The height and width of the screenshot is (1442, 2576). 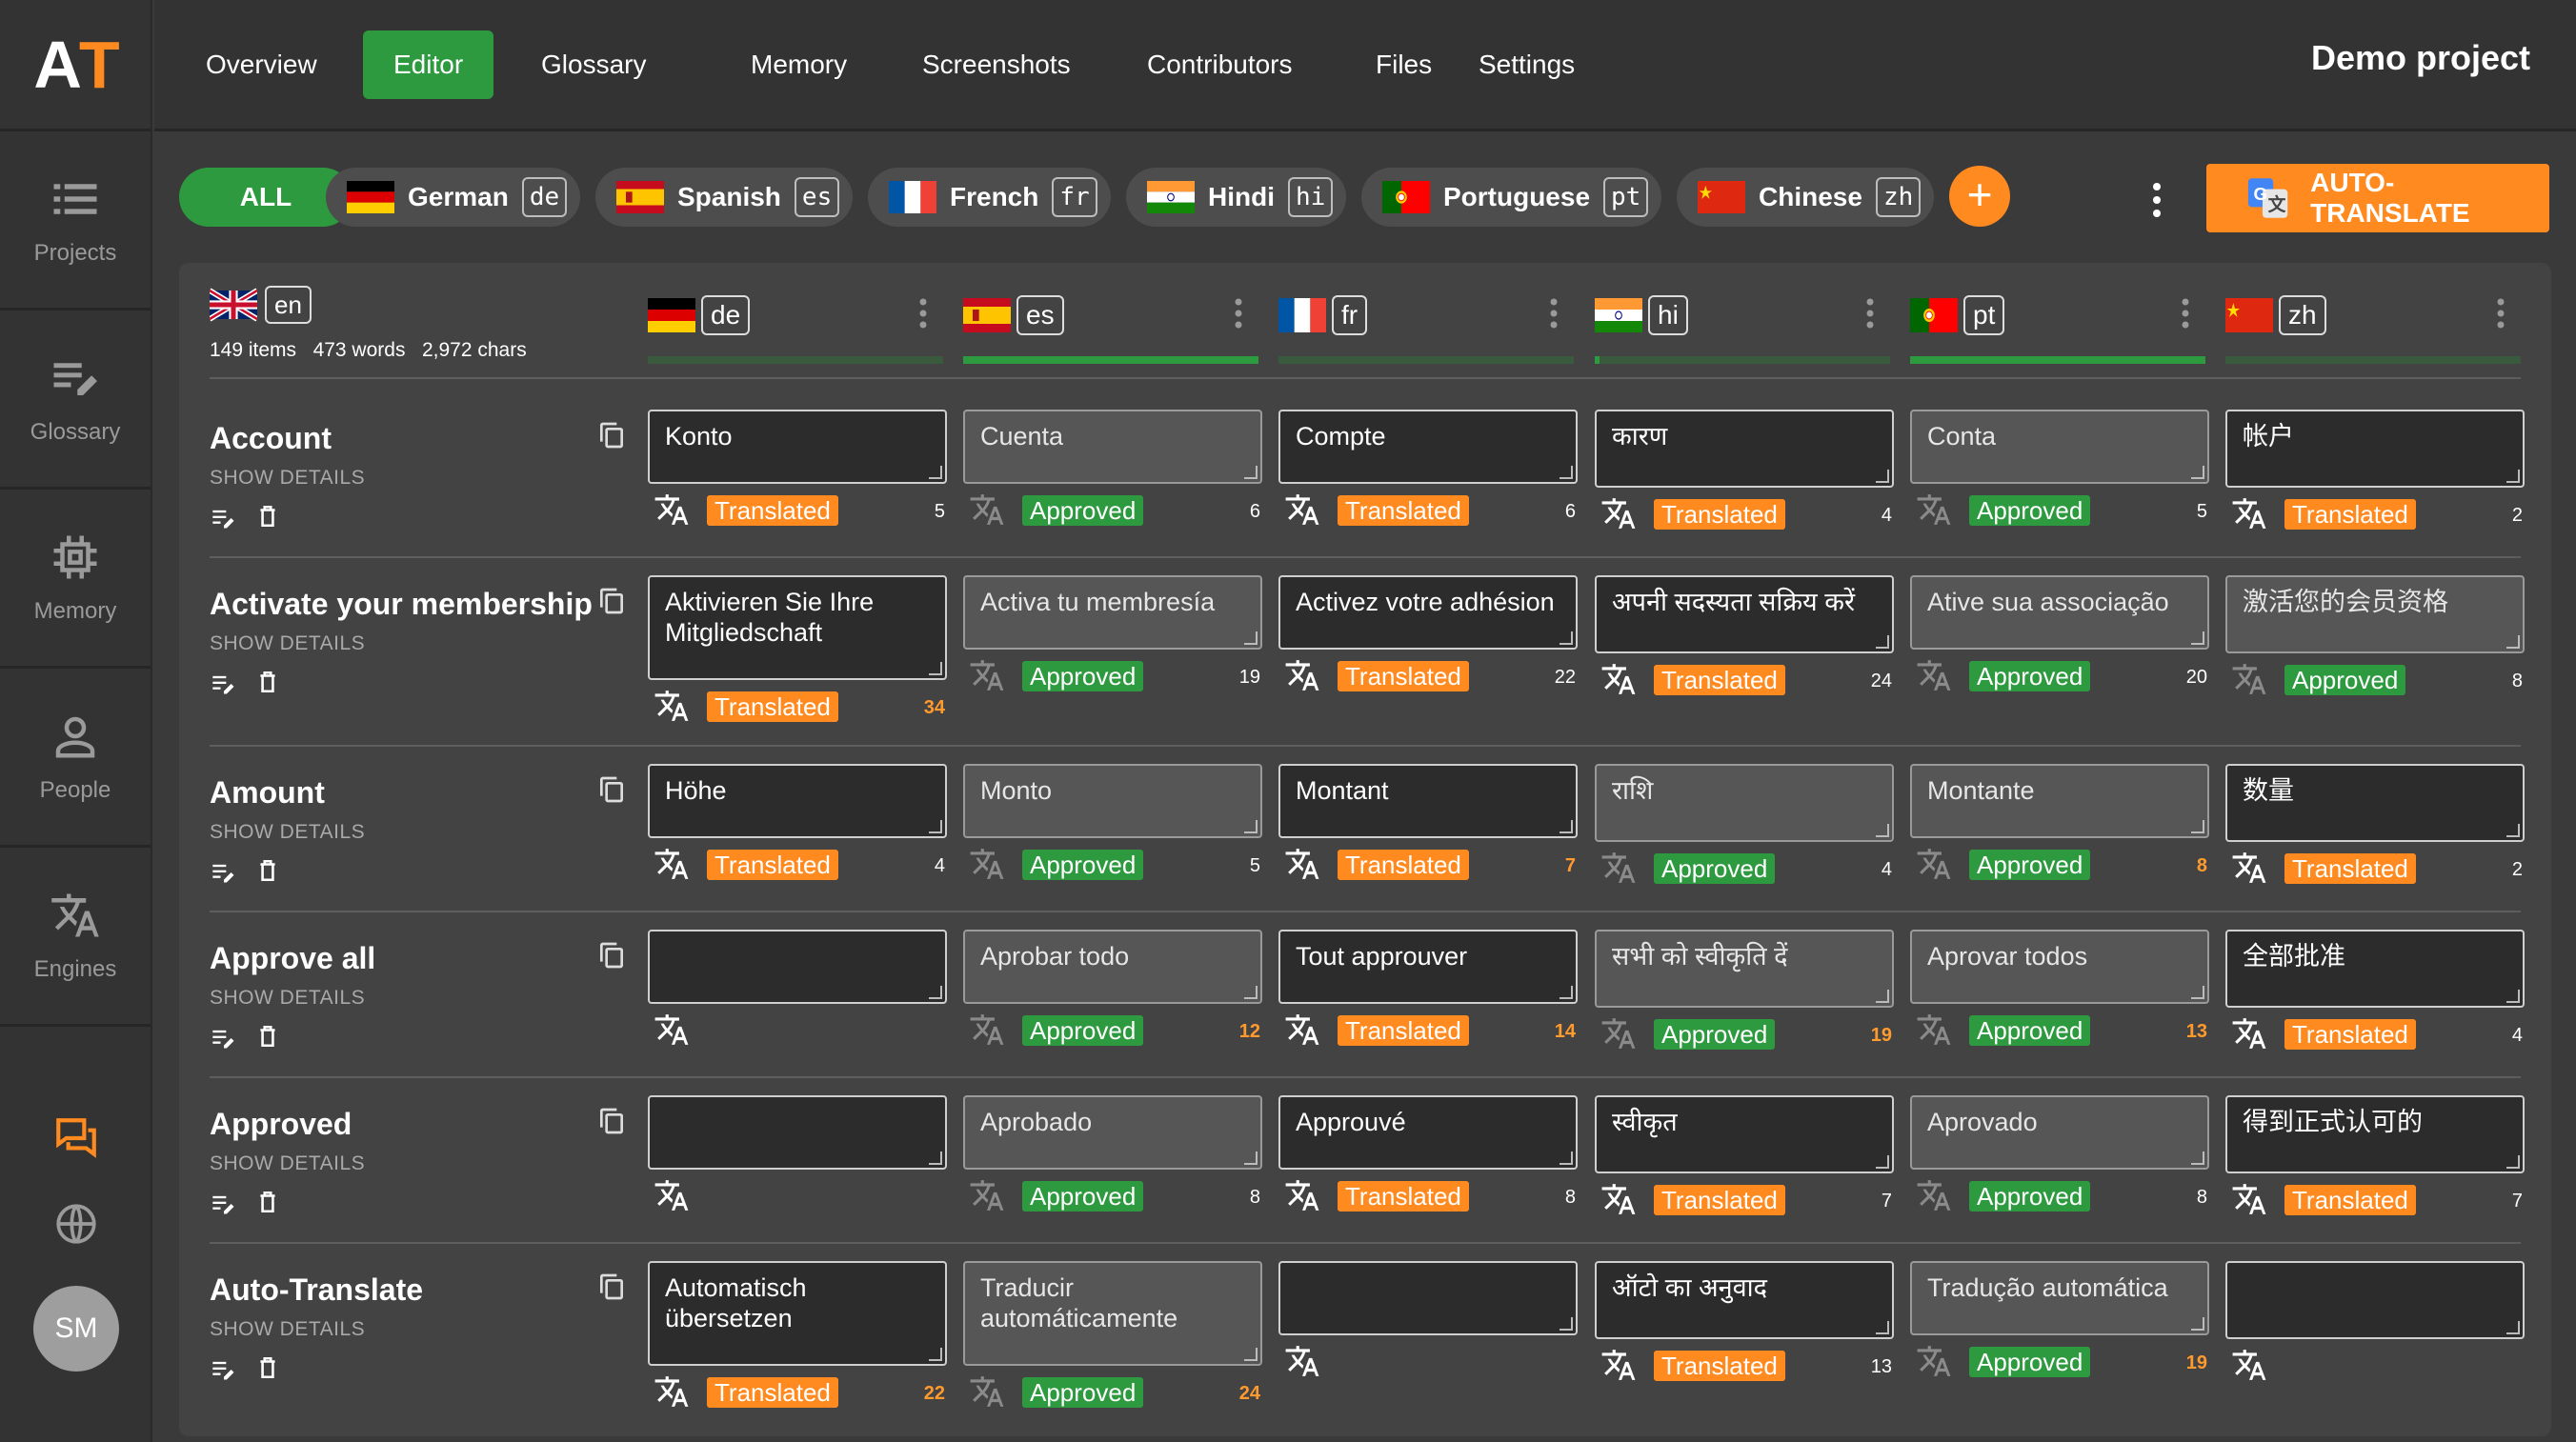 What do you see at coordinates (799, 64) in the screenshot?
I see `nav-memory: Memory` at bounding box center [799, 64].